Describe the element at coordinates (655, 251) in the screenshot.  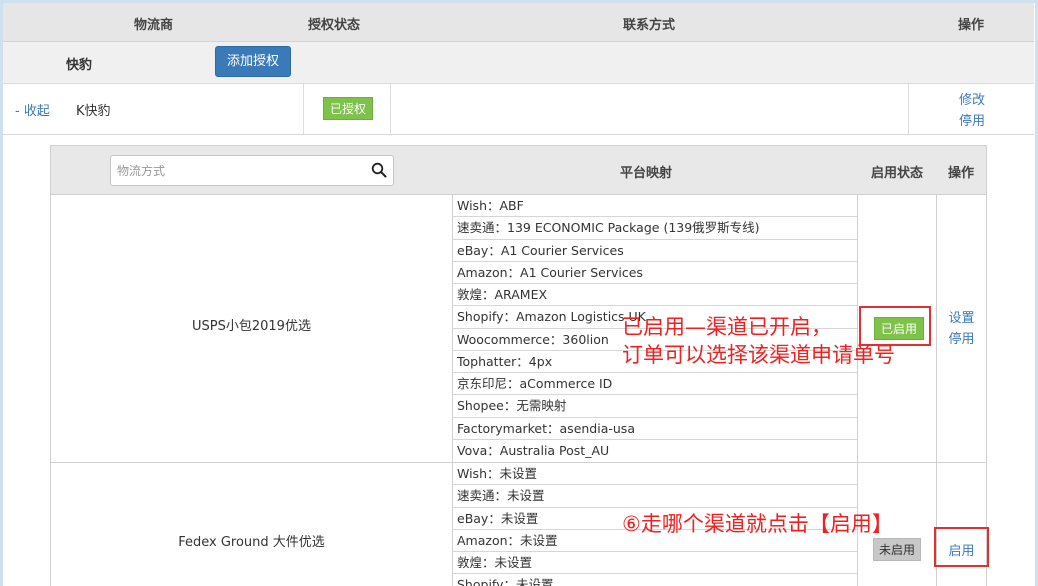
I see `mapping-item: eBay：A1 Courier Services` at that location.